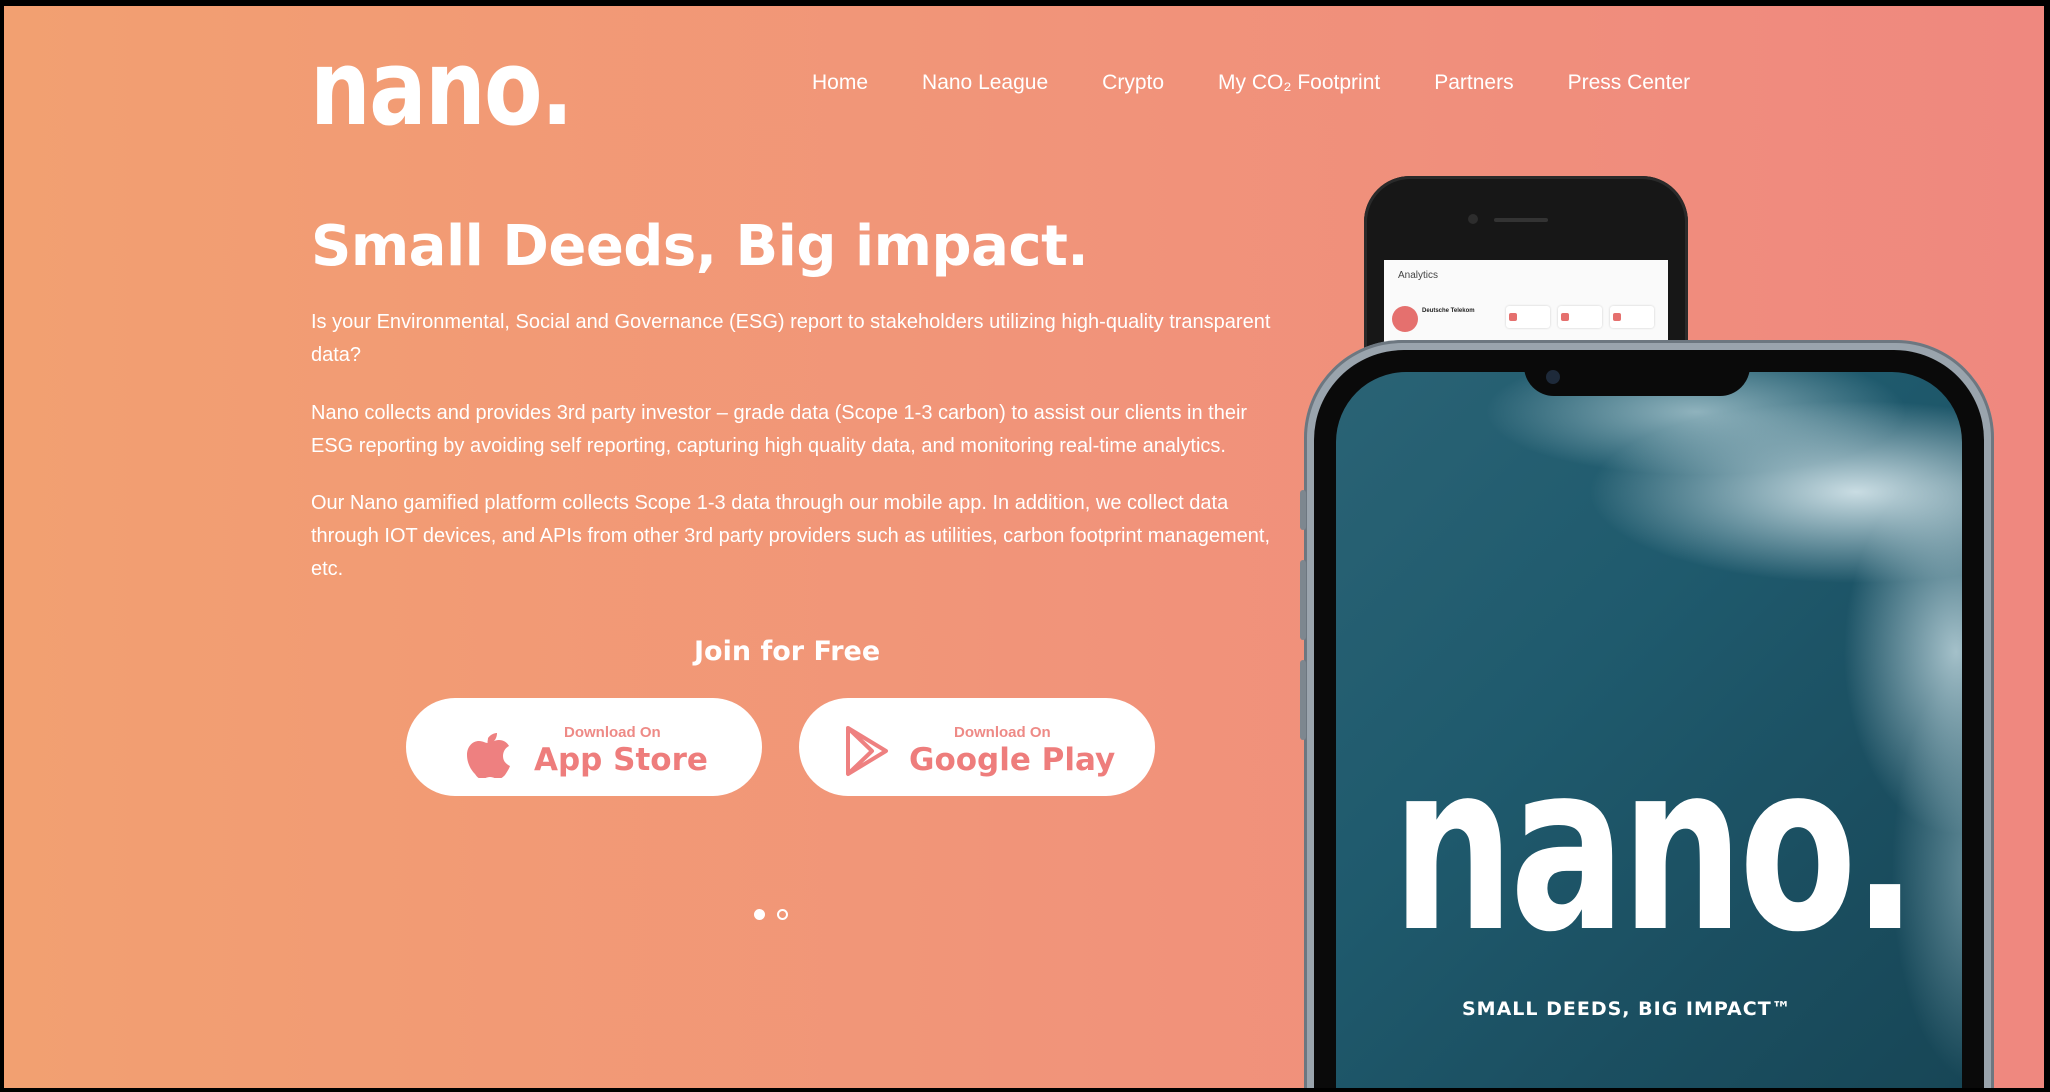 This screenshot has height=1092, width=2050. What do you see at coordinates (1629, 83) in the screenshot?
I see `nav-press-center: Press Center` at bounding box center [1629, 83].